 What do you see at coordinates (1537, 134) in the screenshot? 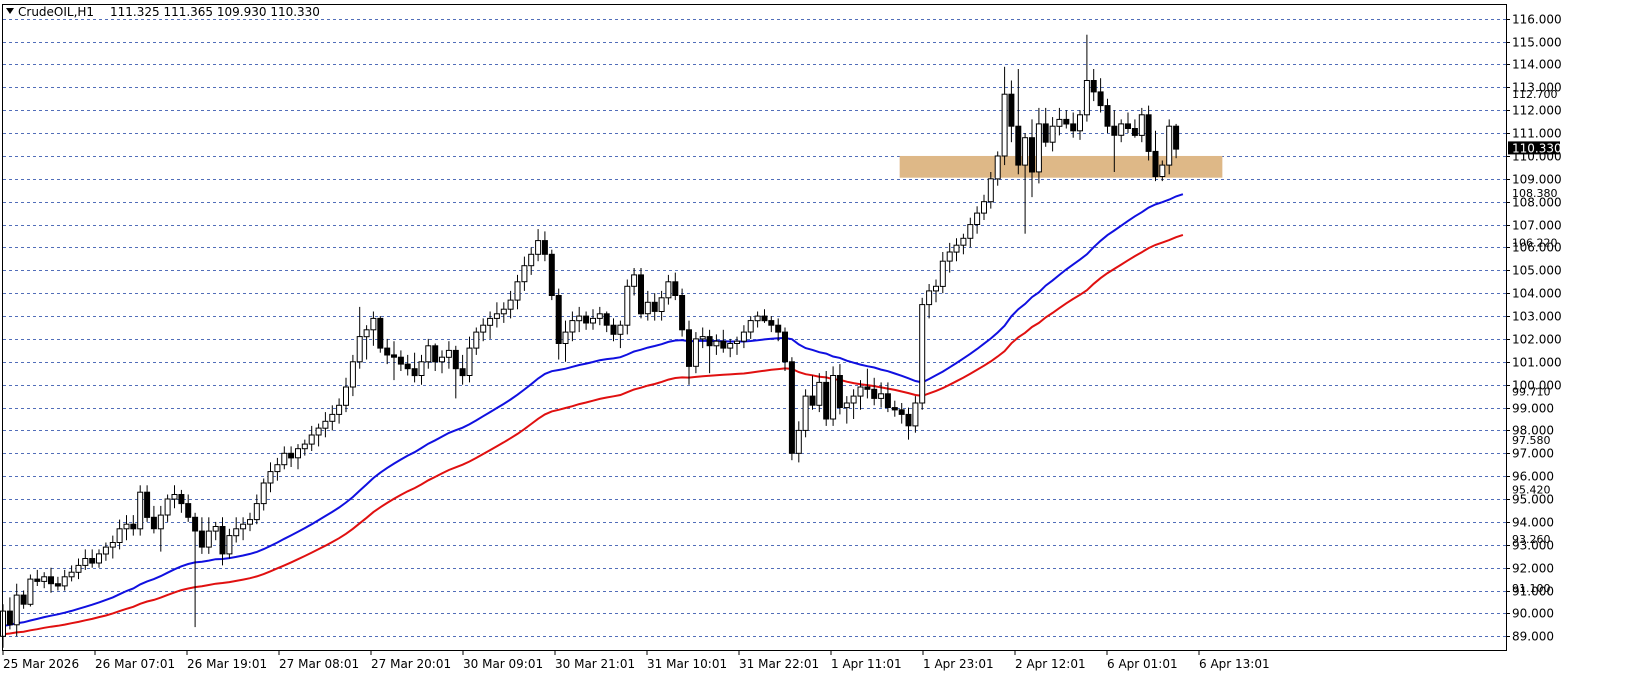
I see `y-tick-label: 111.000` at bounding box center [1537, 134].